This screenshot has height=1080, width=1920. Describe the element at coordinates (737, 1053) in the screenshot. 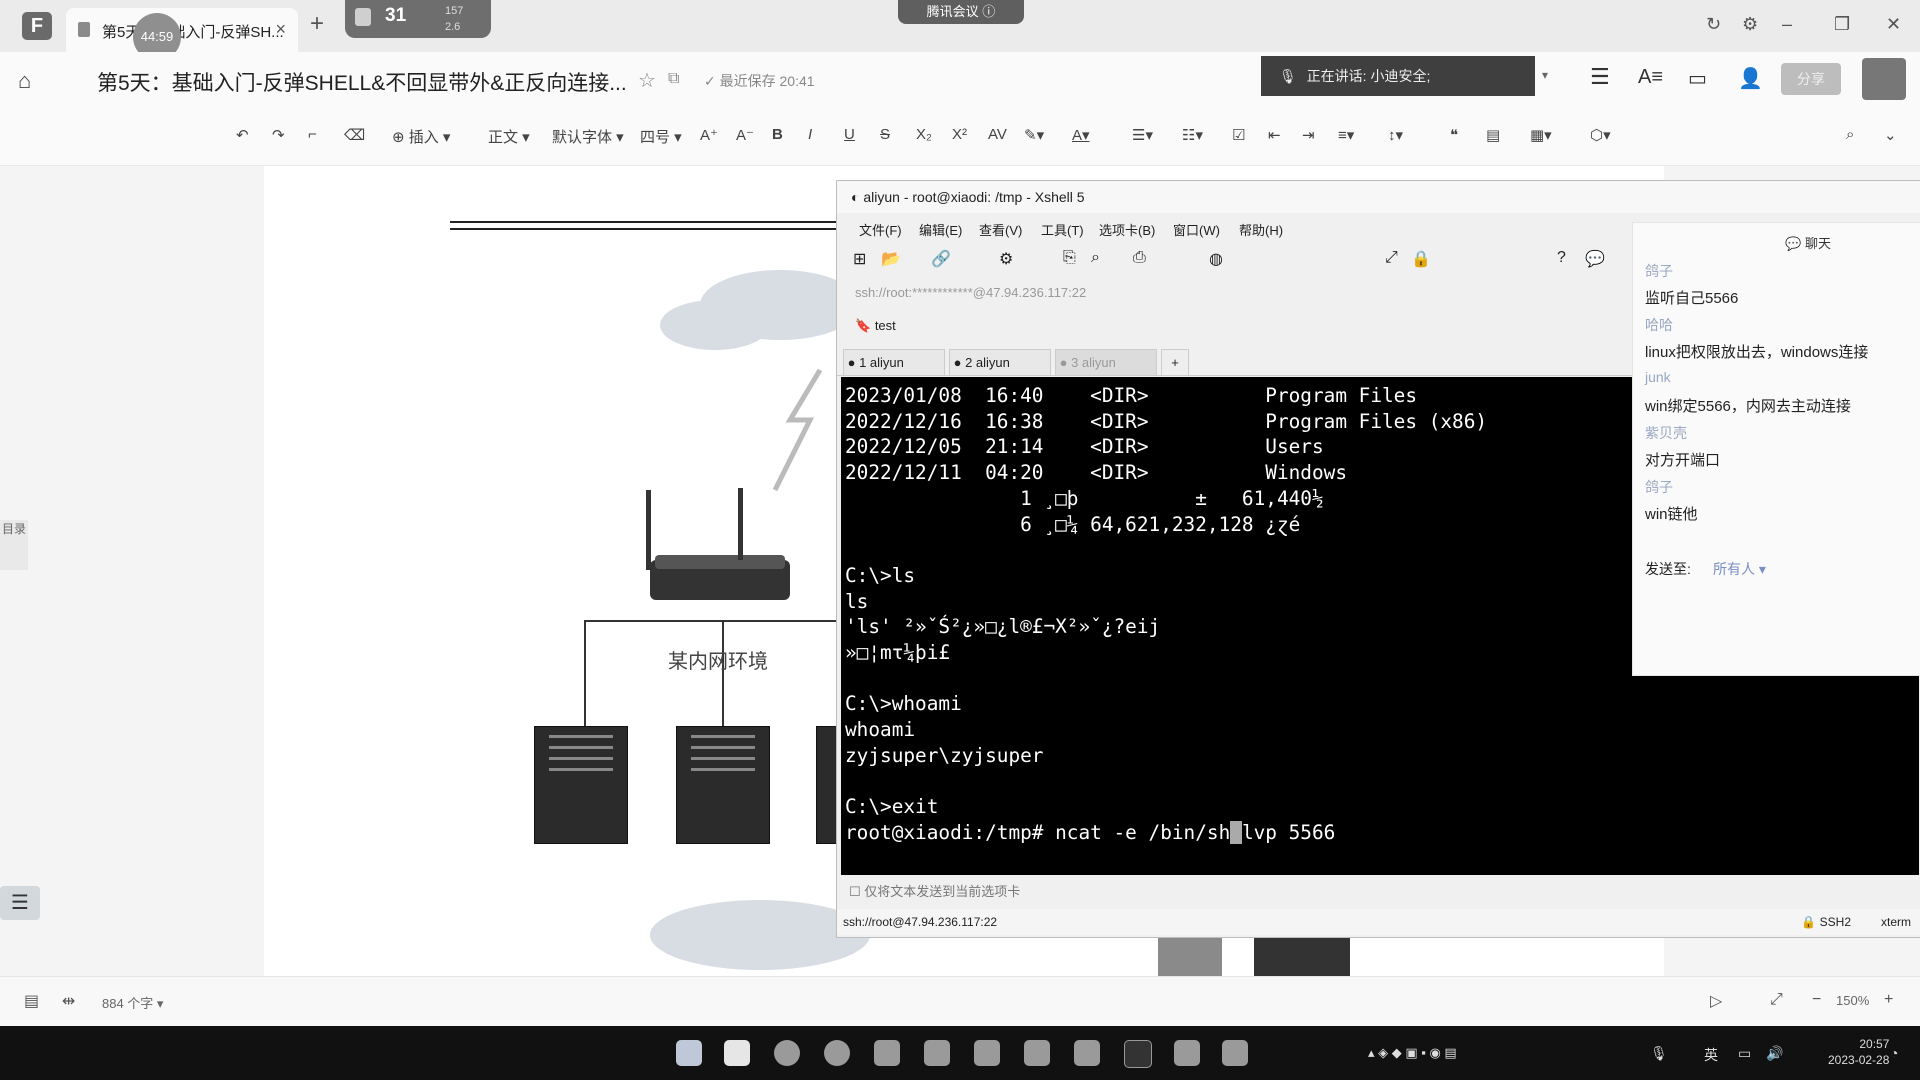

I see `explorer-icon` at that location.